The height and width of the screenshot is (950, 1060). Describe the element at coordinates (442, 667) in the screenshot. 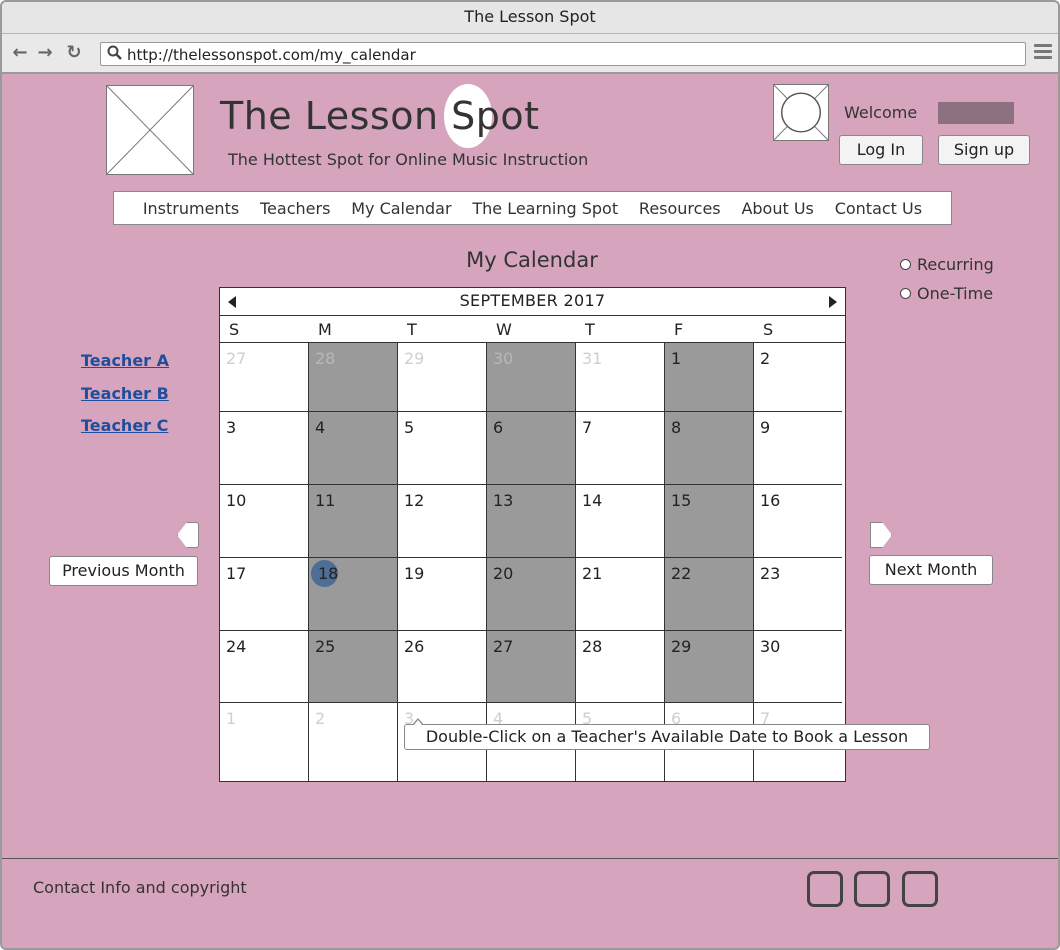

I see `calendar-day: 26` at that location.